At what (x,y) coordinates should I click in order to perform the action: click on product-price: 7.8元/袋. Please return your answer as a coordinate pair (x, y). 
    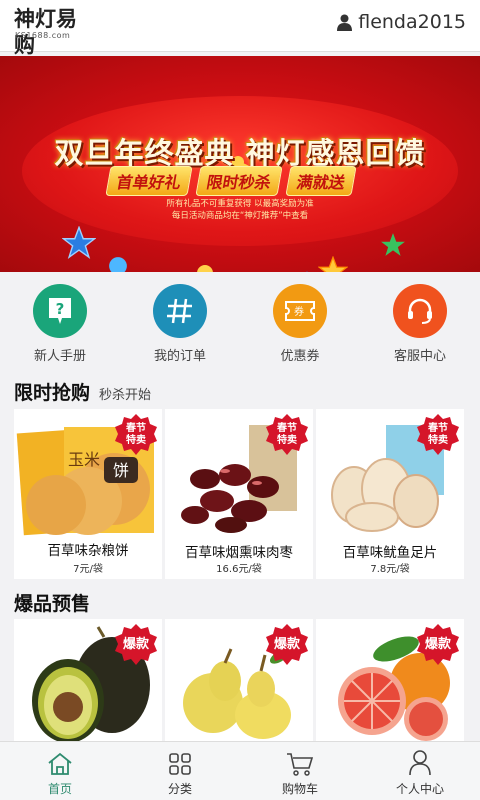
    Looking at the image, I should click on (390, 569).